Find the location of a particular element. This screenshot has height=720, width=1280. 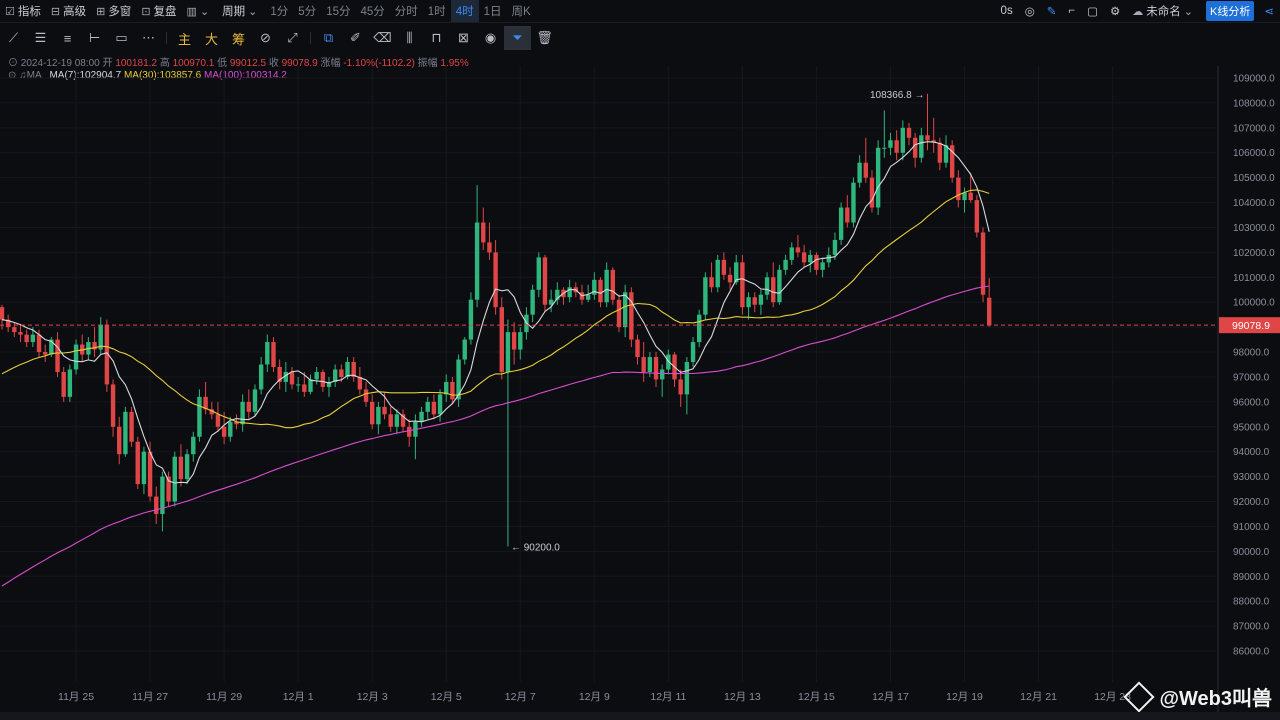

multiwindow-icon: ⊞ is located at coordinates (101, 11).